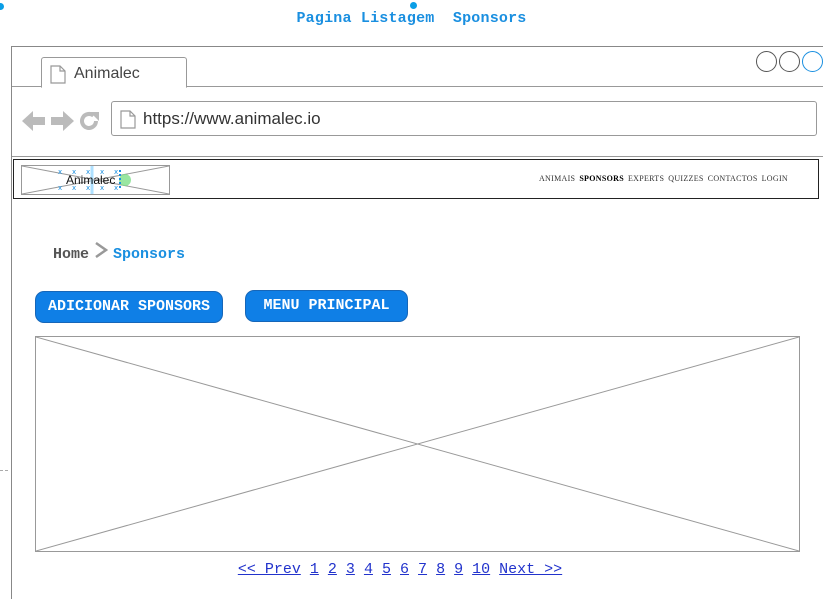  What do you see at coordinates (232, 118) in the screenshot?
I see `url-text: https://www.animalec.io` at bounding box center [232, 118].